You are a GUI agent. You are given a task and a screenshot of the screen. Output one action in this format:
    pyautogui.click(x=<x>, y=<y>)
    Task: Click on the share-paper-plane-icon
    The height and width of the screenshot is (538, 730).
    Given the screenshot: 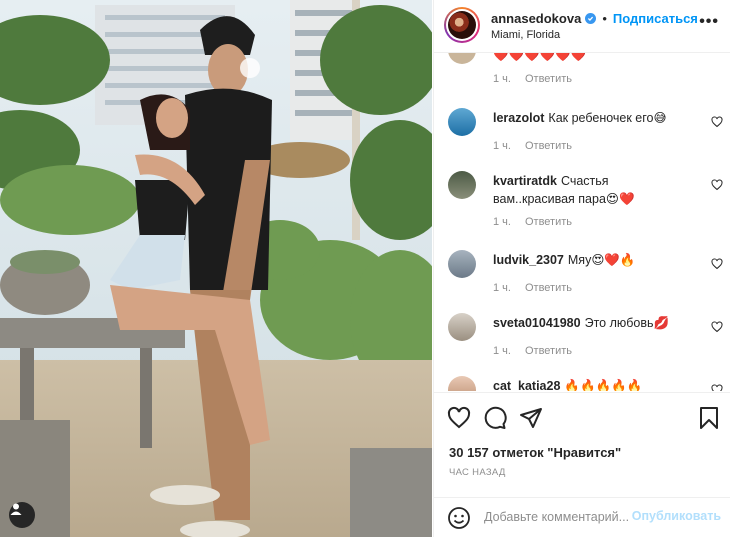 What is the action you would take?
    pyautogui.click(x=531, y=418)
    